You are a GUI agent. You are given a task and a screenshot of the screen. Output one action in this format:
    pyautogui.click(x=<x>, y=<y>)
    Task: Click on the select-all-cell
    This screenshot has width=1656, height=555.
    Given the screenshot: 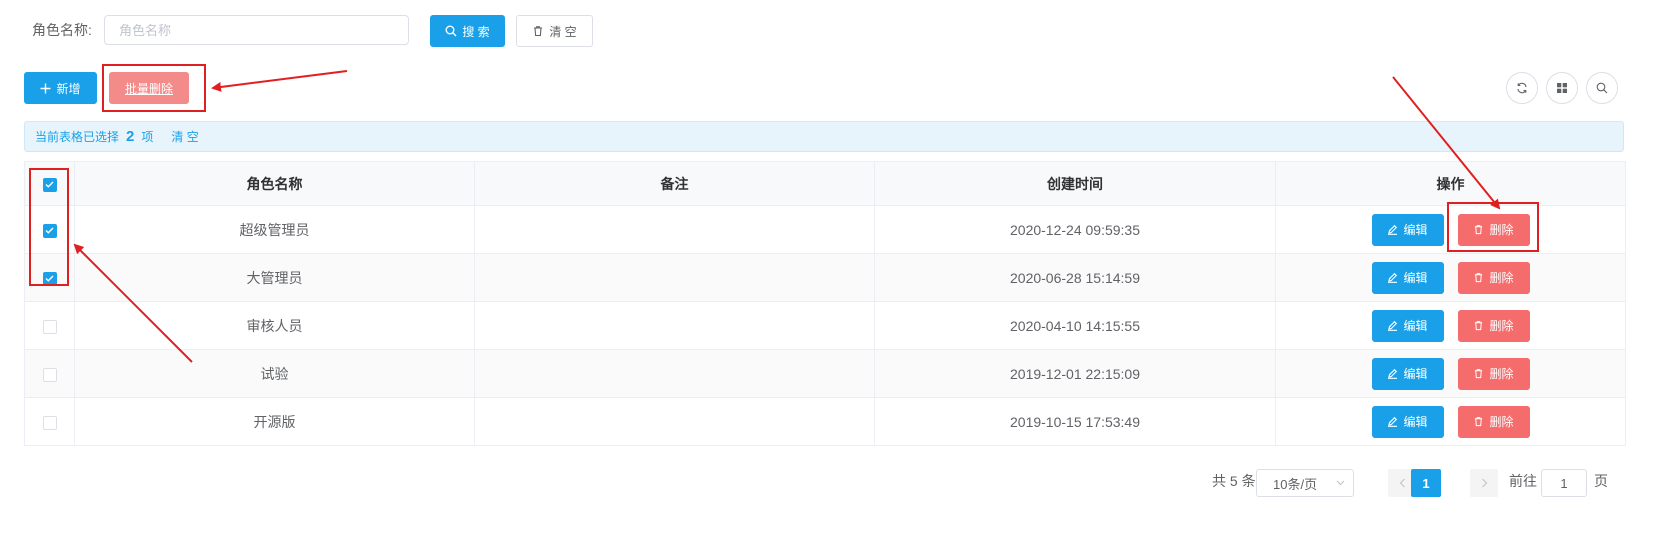 What is the action you would take?
    pyautogui.click(x=49, y=183)
    